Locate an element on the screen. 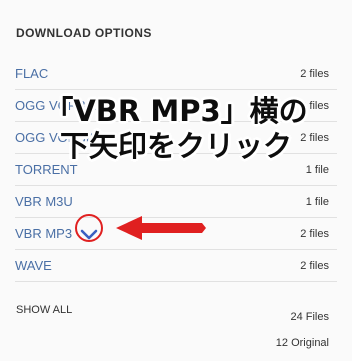  option-row-vbr-mp3: VBR MP3 2 files is located at coordinates (176, 234).